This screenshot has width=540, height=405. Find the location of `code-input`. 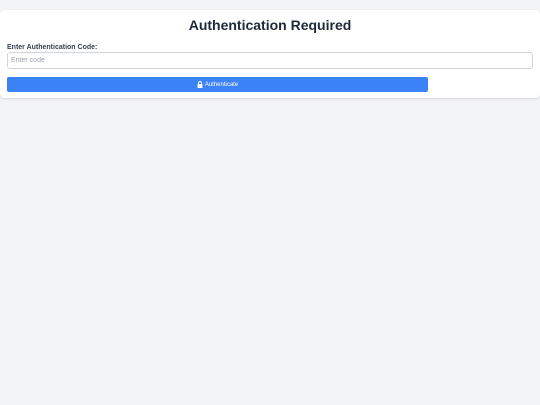

code-input is located at coordinates (270, 60).